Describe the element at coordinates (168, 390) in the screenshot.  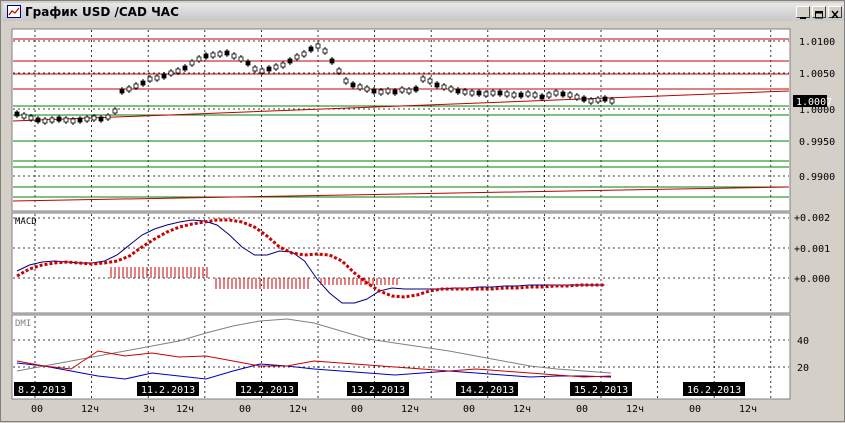
I see `date-label: 11.2.2013` at that location.